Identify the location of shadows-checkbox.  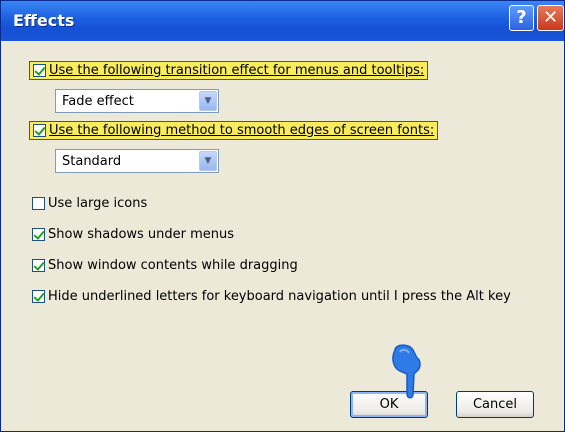
(38, 234).